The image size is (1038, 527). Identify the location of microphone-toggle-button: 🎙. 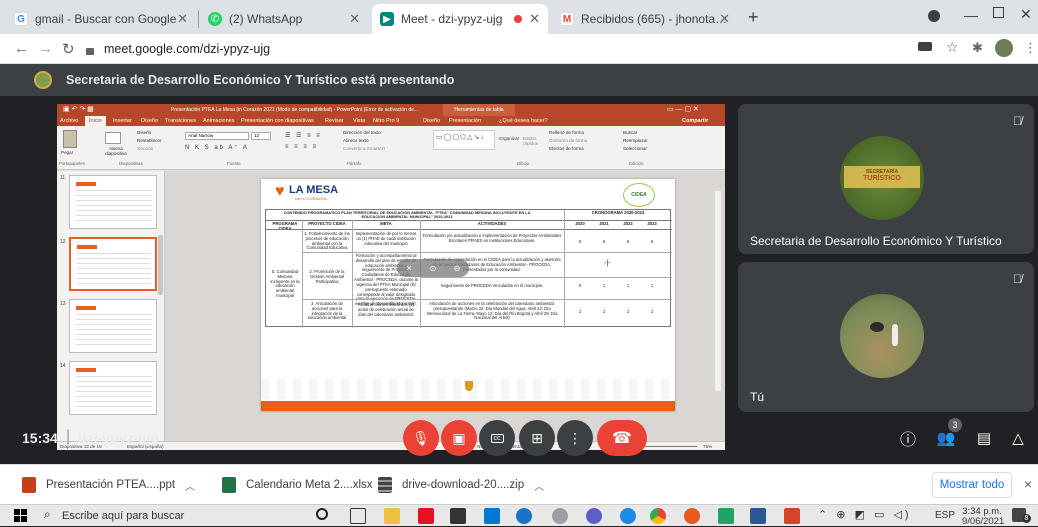
(421, 438).